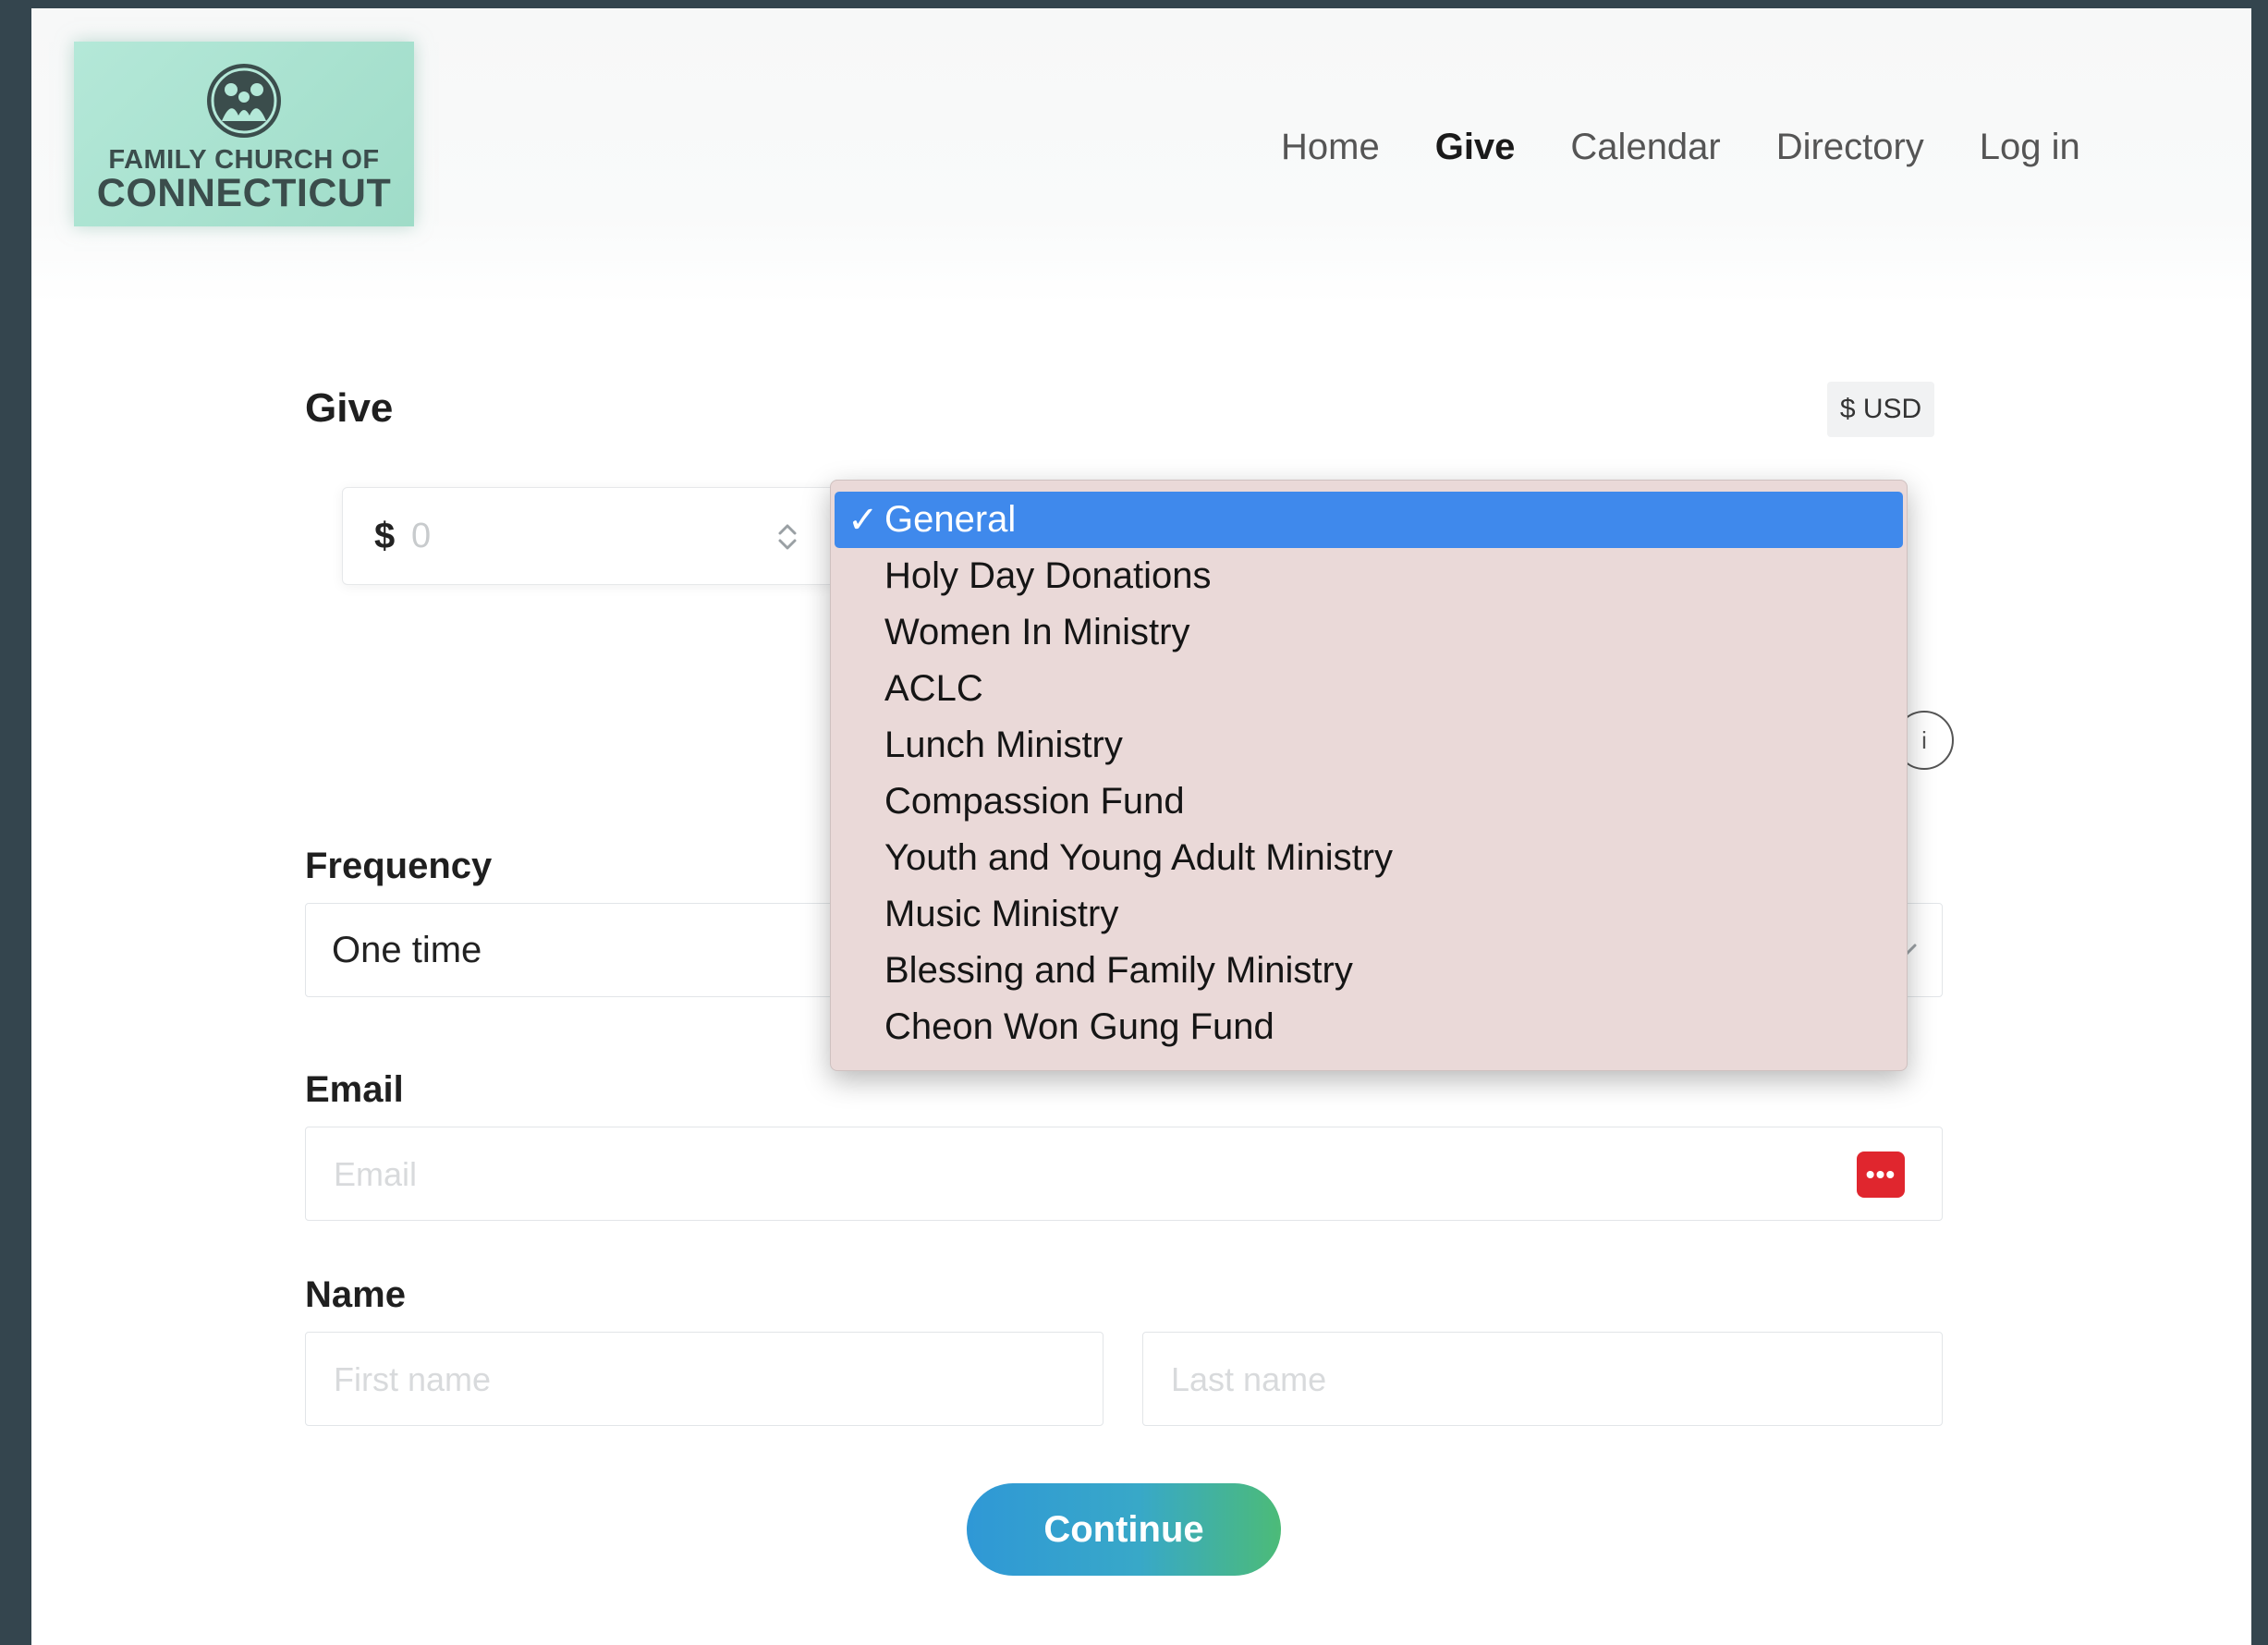 This screenshot has height=1645, width=2268. Describe the element at coordinates (1073, 1174) in the screenshot. I see `email-input` at that location.